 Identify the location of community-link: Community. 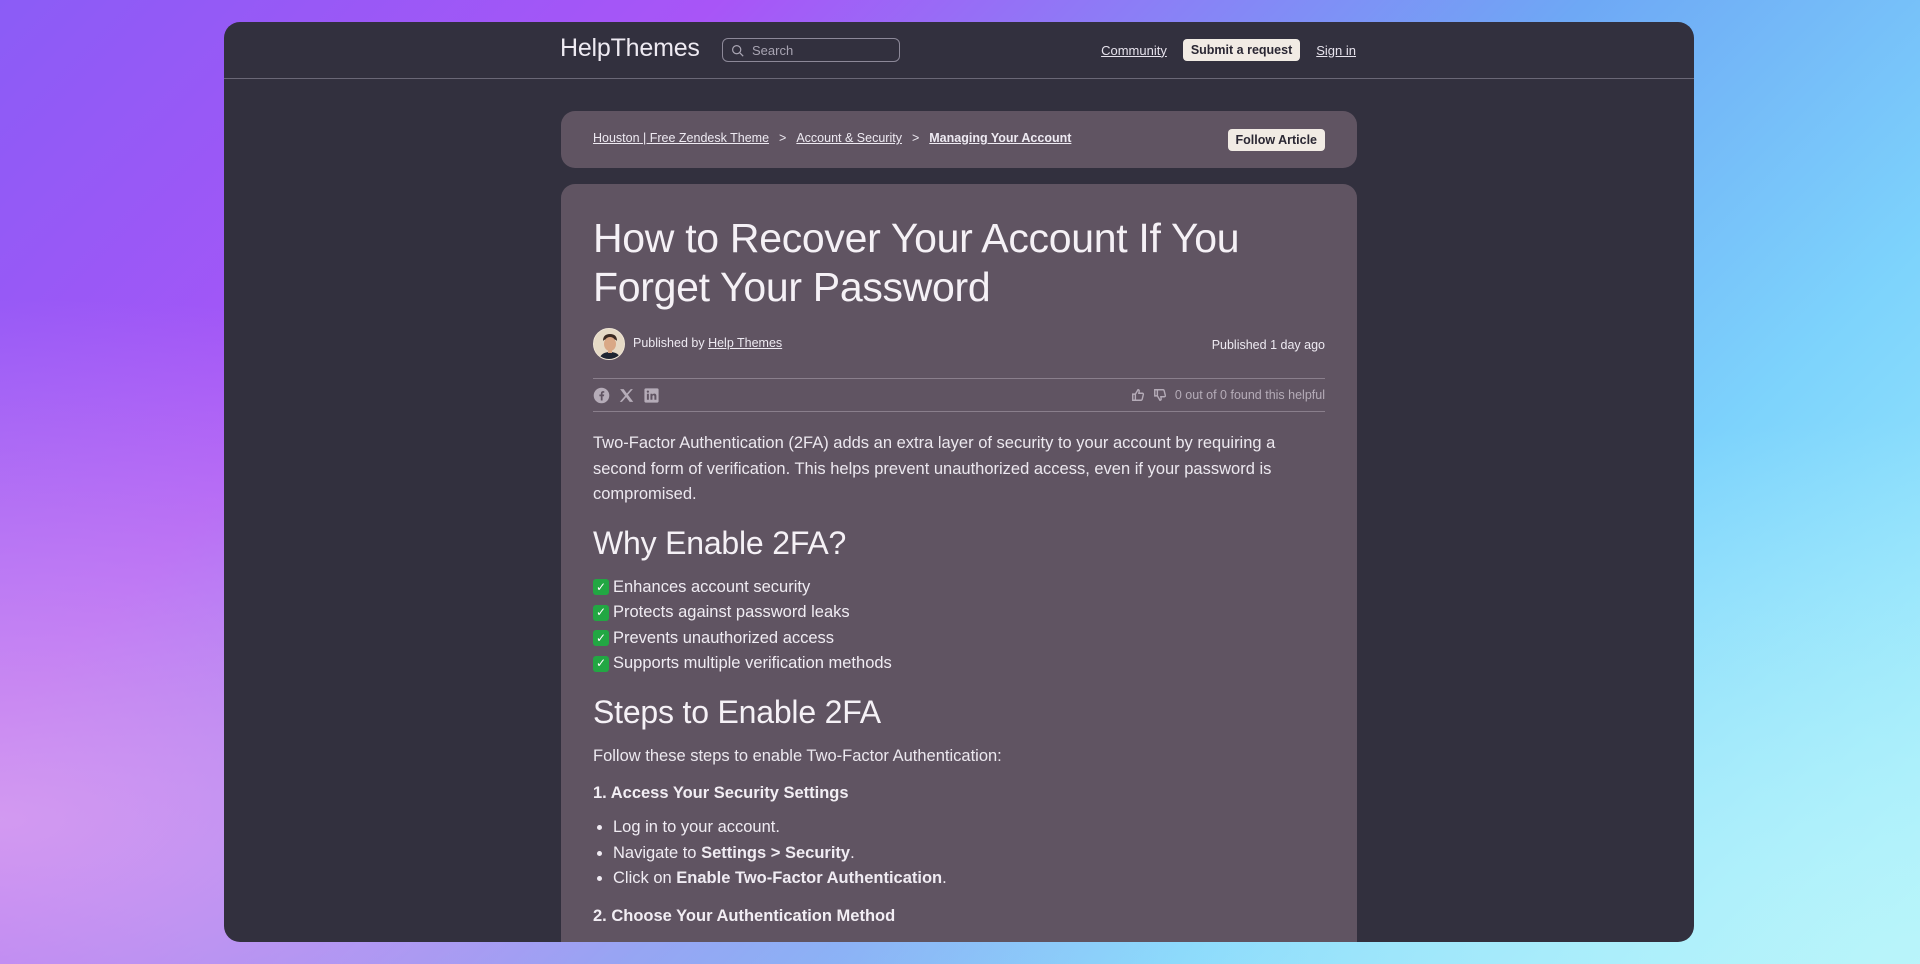
(1134, 50).